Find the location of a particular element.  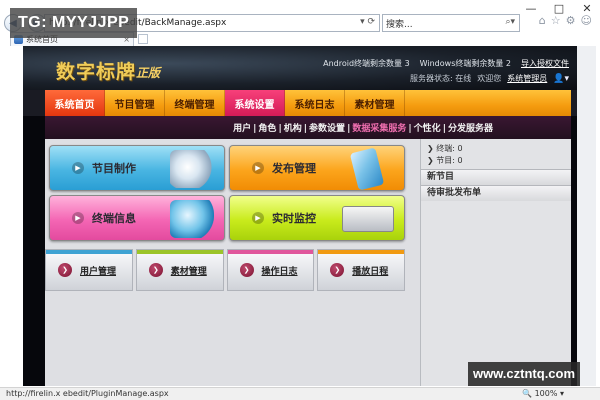

sub-nav-bar: 用户 | 角色 | 机构 | 参数设置 | 数据采集服务 | 个性化 | 分发服务器 is located at coordinates (308, 127).